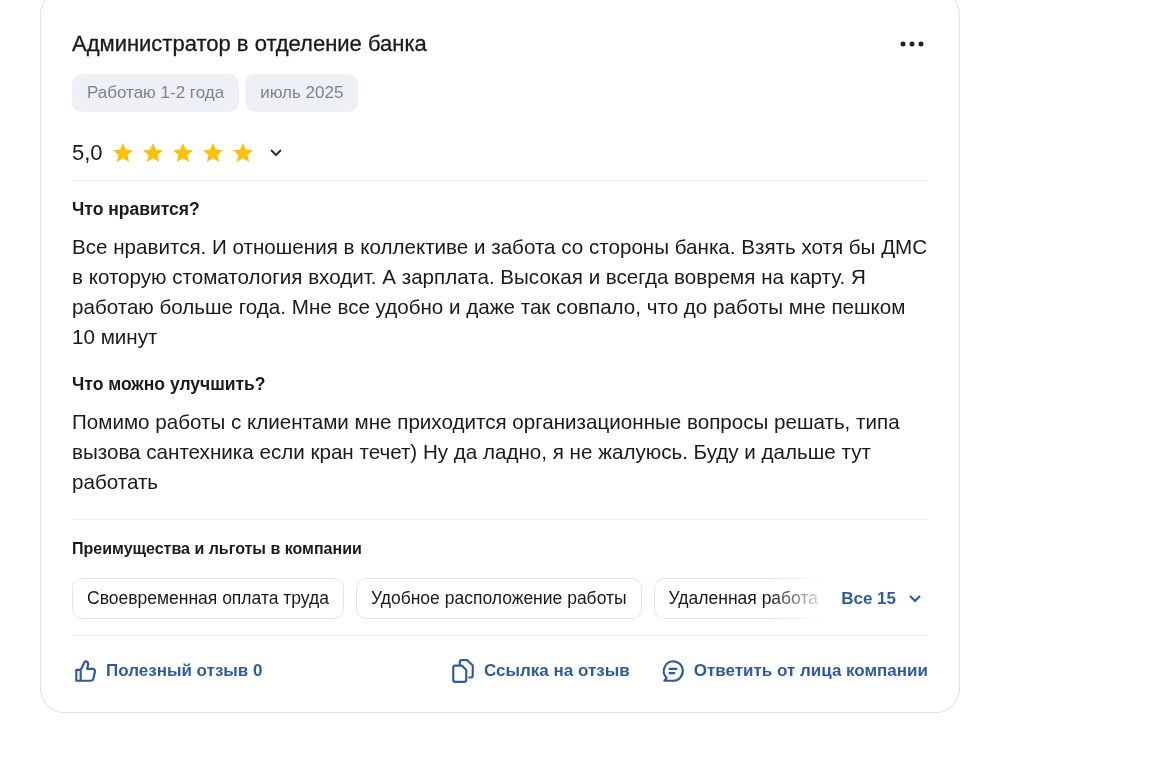 The height and width of the screenshot is (772, 1159). Describe the element at coordinates (208, 598) in the screenshot. I see `benefit-chip: Своевременная оплата труда` at that location.